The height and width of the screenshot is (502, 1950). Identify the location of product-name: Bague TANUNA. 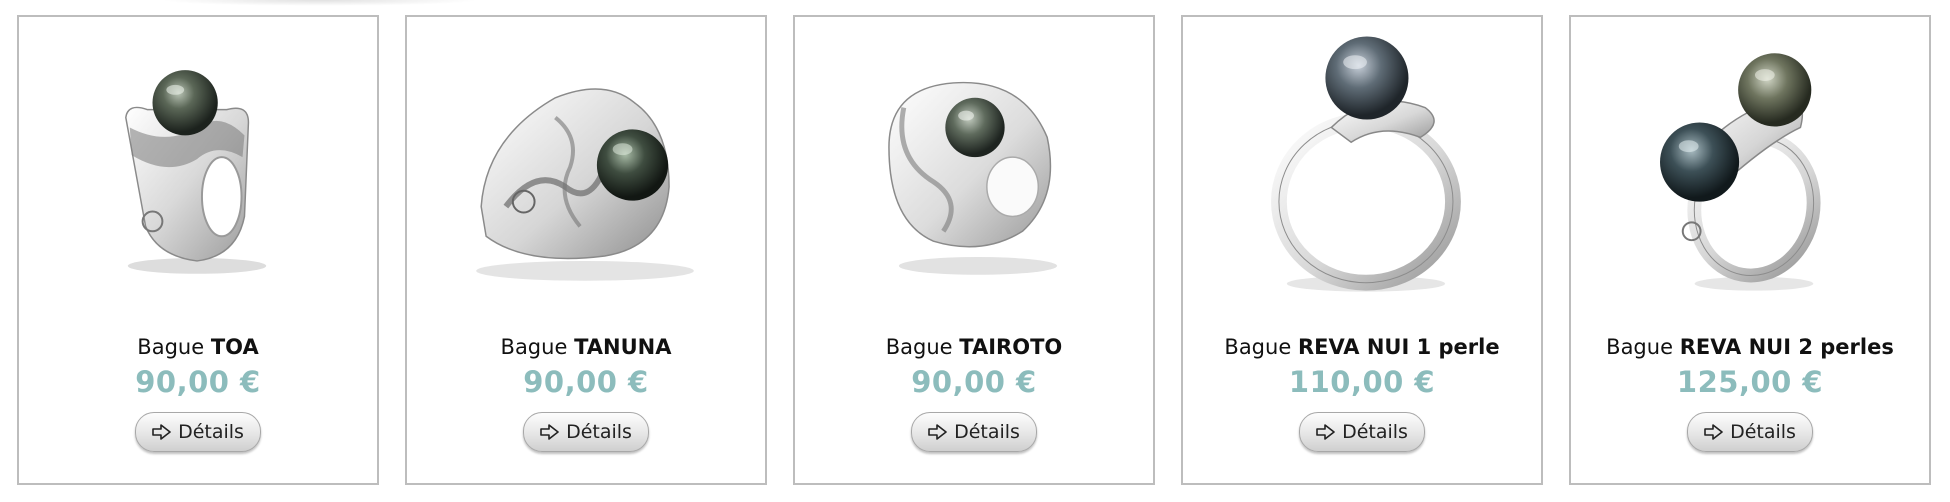
(586, 347).